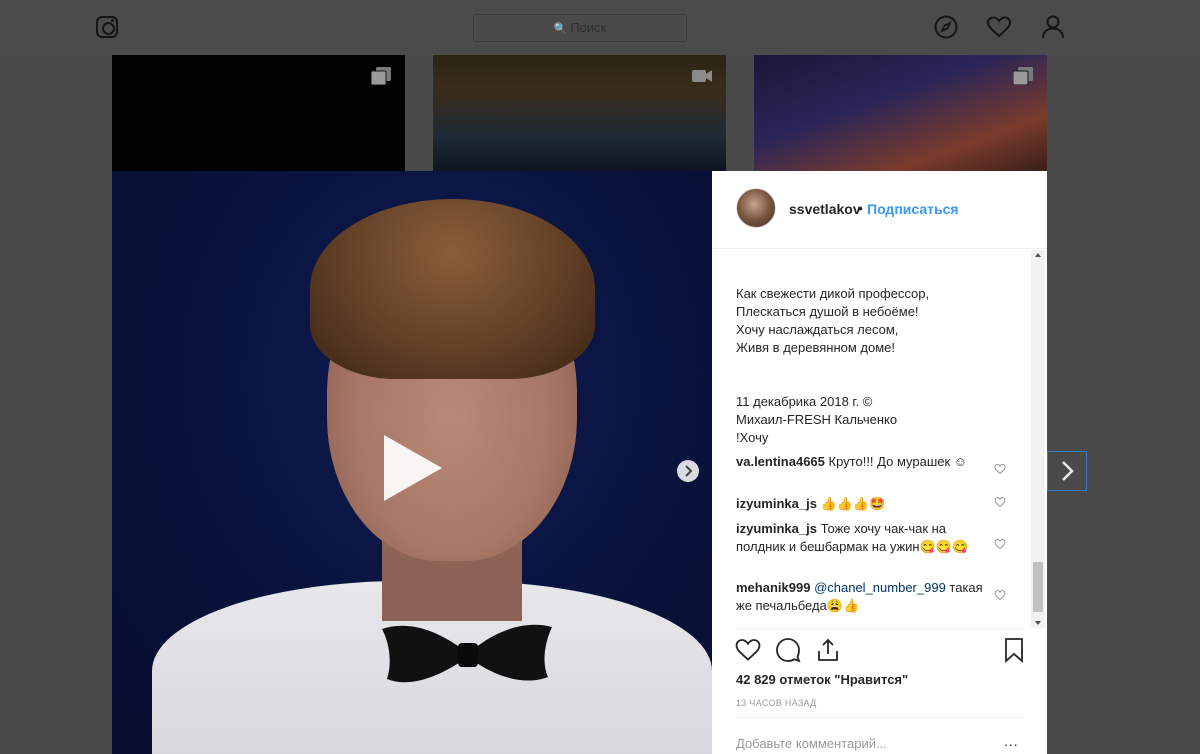 This screenshot has width=1200, height=754. Describe the element at coordinates (1014, 650) in the screenshot. I see `bookmark-icon` at that location.